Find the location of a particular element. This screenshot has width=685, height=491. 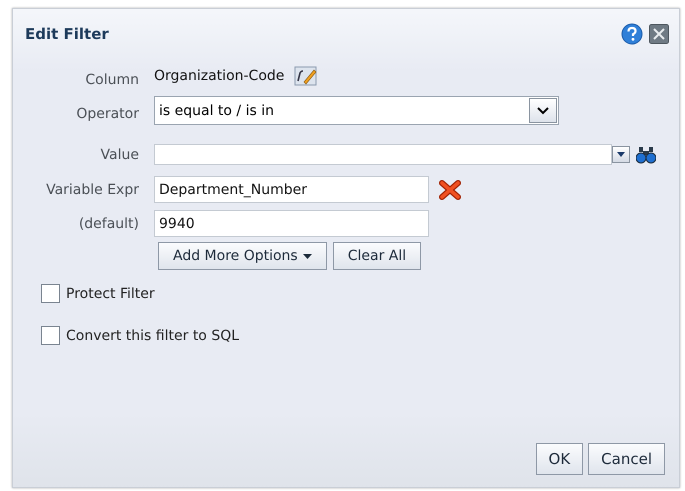

default-value-field: 9940 is located at coordinates (291, 223).